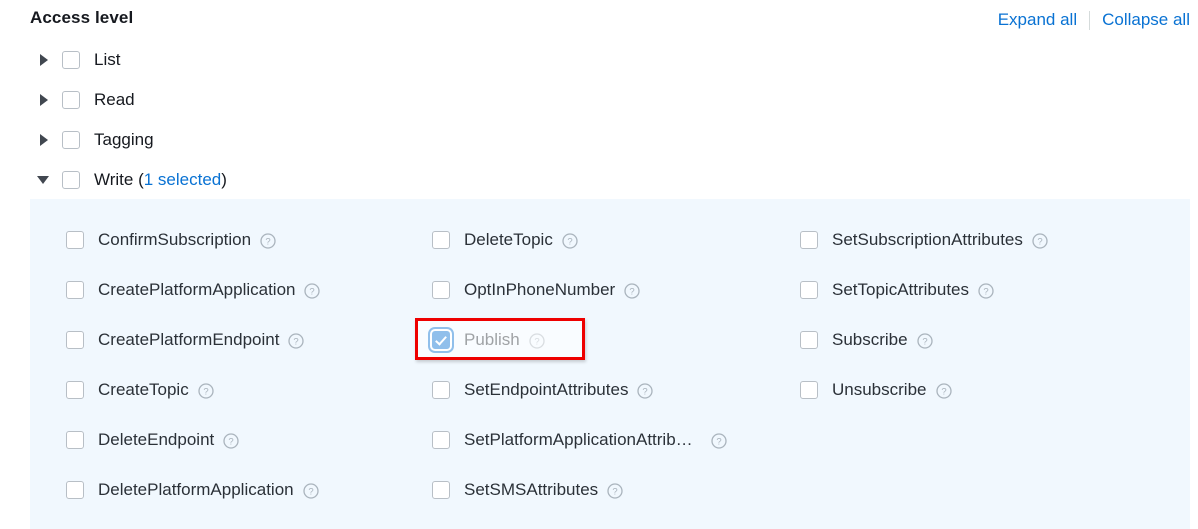 This screenshot has height=529, width=1198. What do you see at coordinates (251, 490) in the screenshot?
I see `action-item: DeletePlatformApplication?` at bounding box center [251, 490].